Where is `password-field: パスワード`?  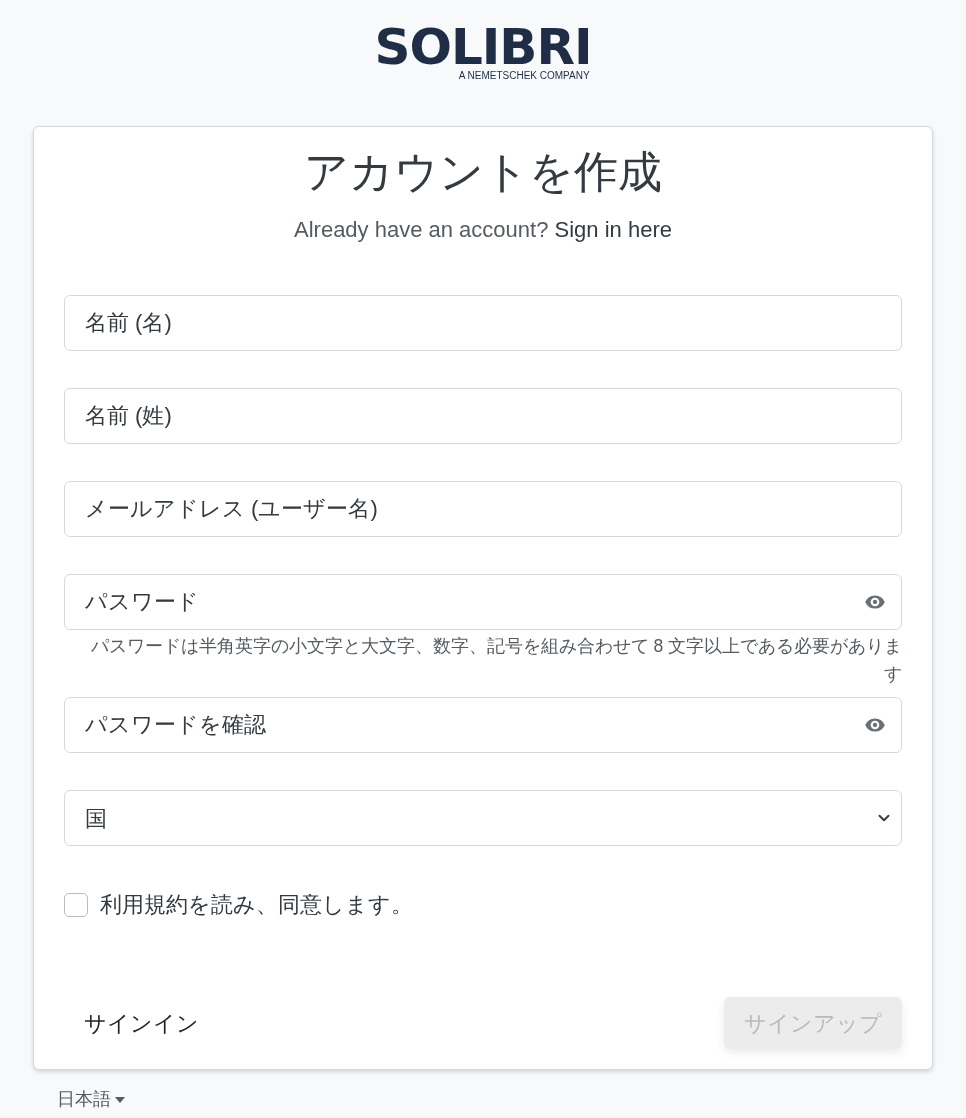
password-field: パスワード is located at coordinates (483, 602).